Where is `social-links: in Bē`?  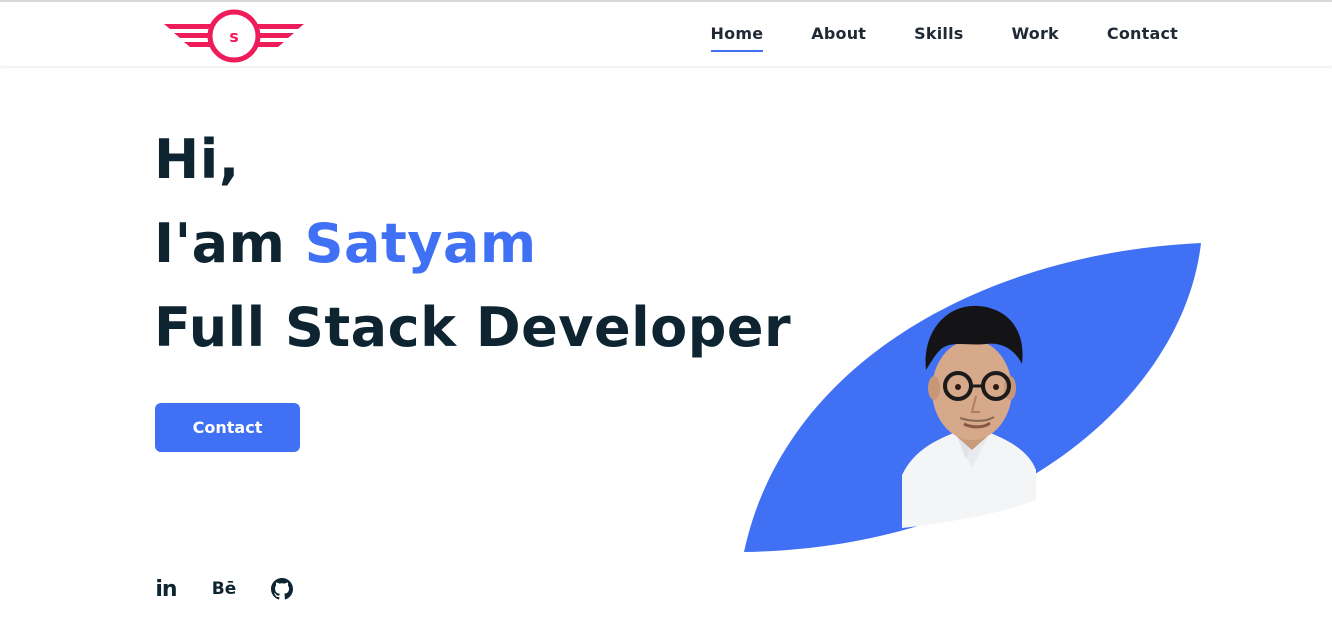 social-links: in Bē is located at coordinates (224, 589).